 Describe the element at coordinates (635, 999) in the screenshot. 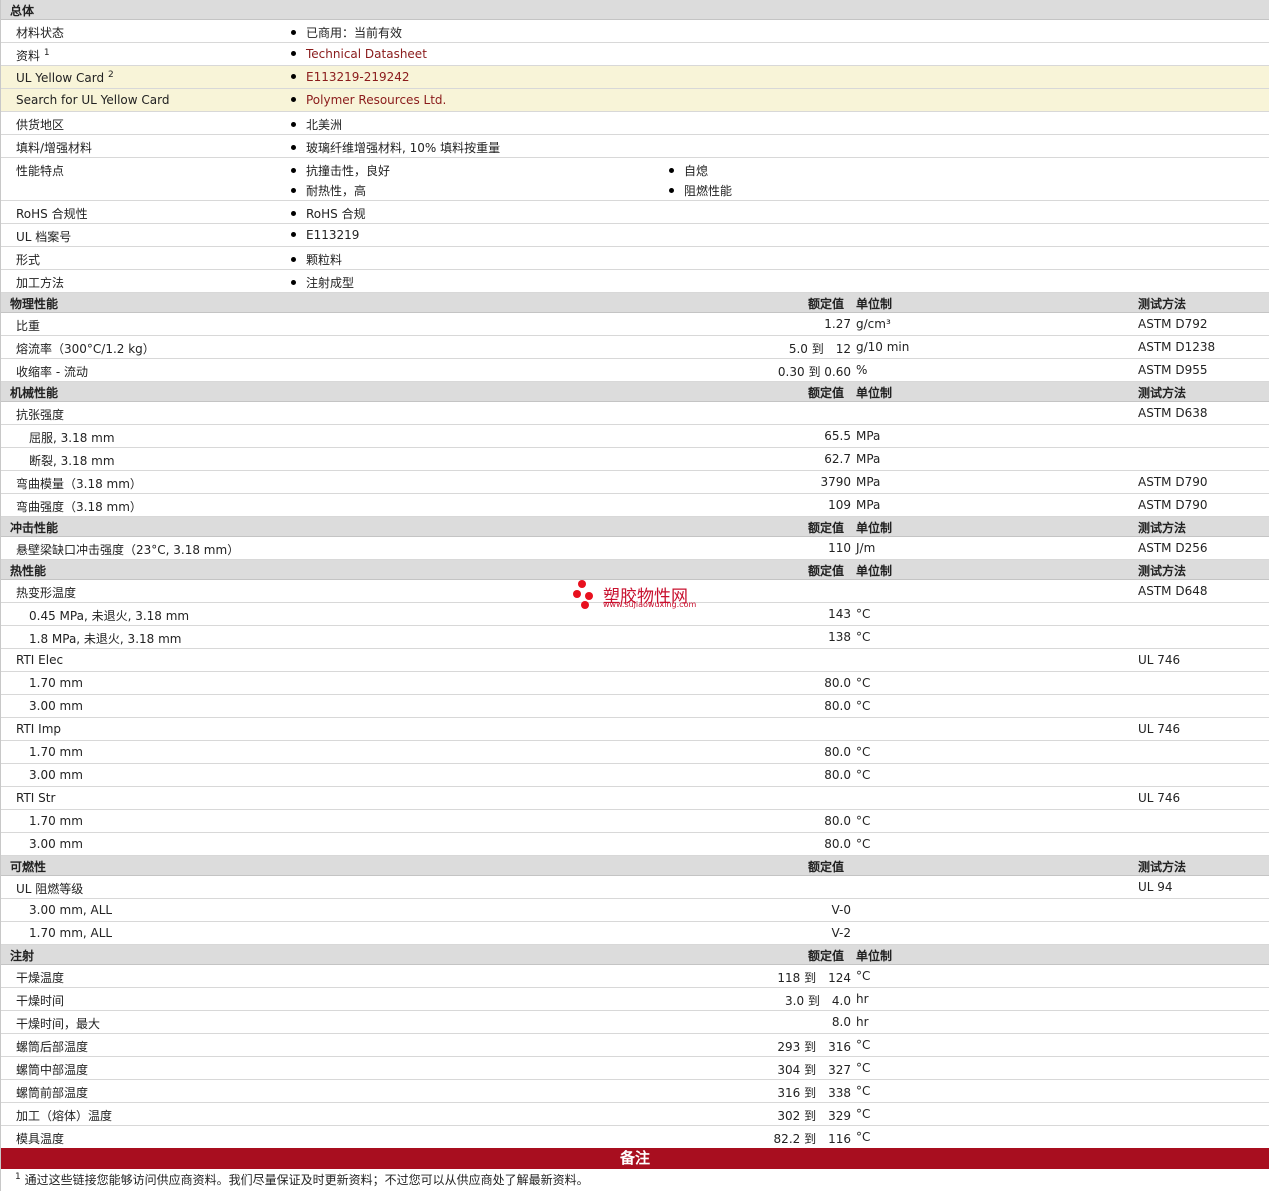

I see `table-row: 干燥时间 3.0 到 4.0 hr` at that location.